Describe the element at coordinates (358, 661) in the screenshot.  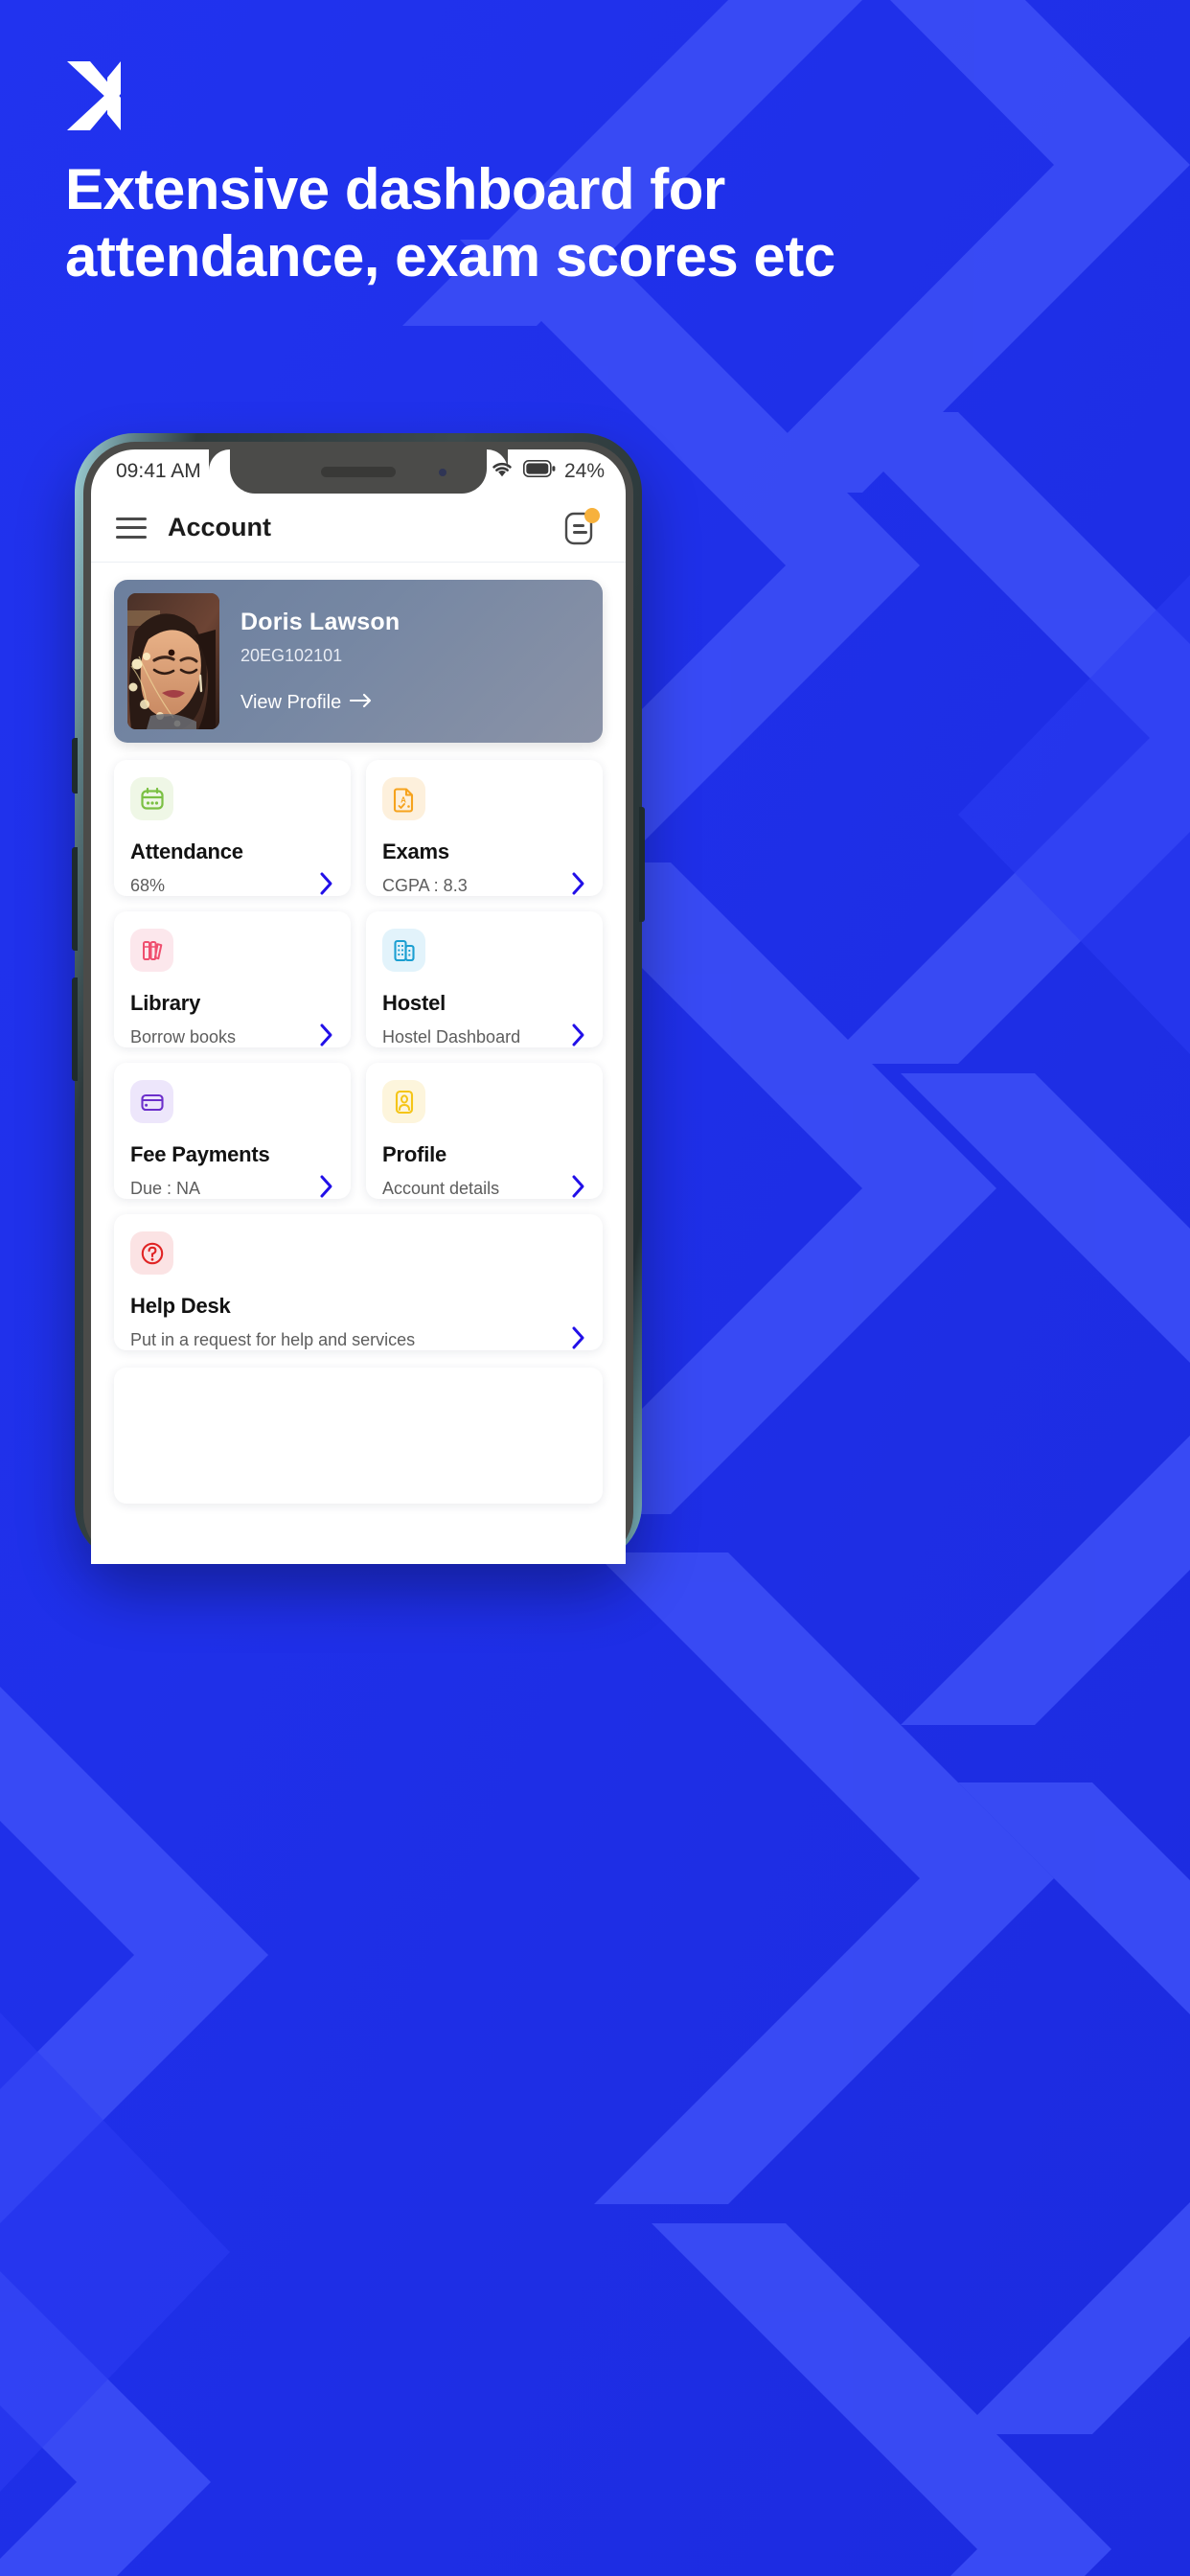
I see `profile-card: Doris Lawson 20EG102101 View Profile` at that location.